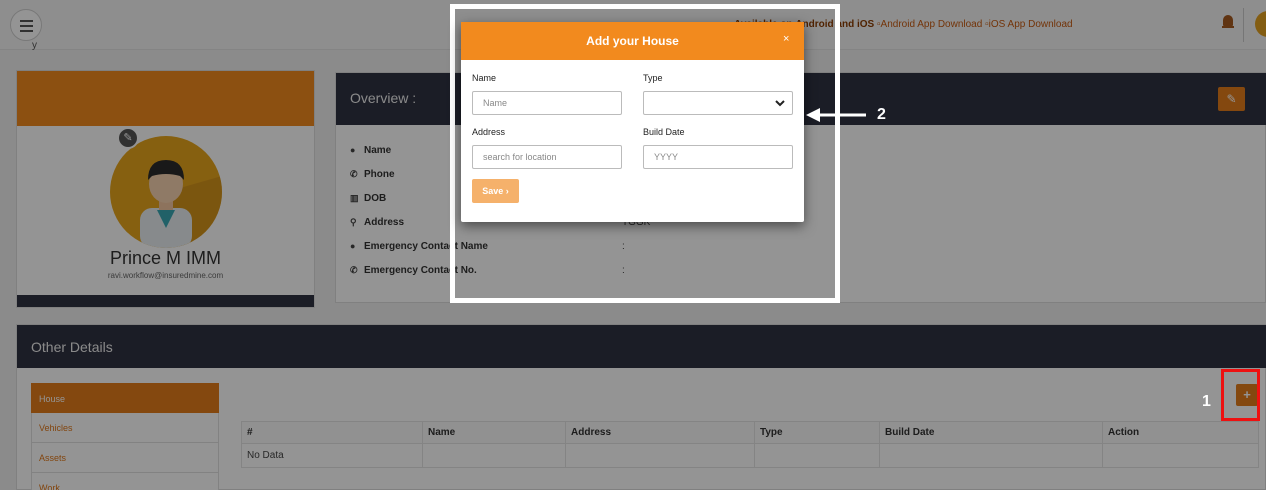 The width and height of the screenshot is (1266, 490). What do you see at coordinates (547, 103) in the screenshot?
I see `name-input: Name` at bounding box center [547, 103].